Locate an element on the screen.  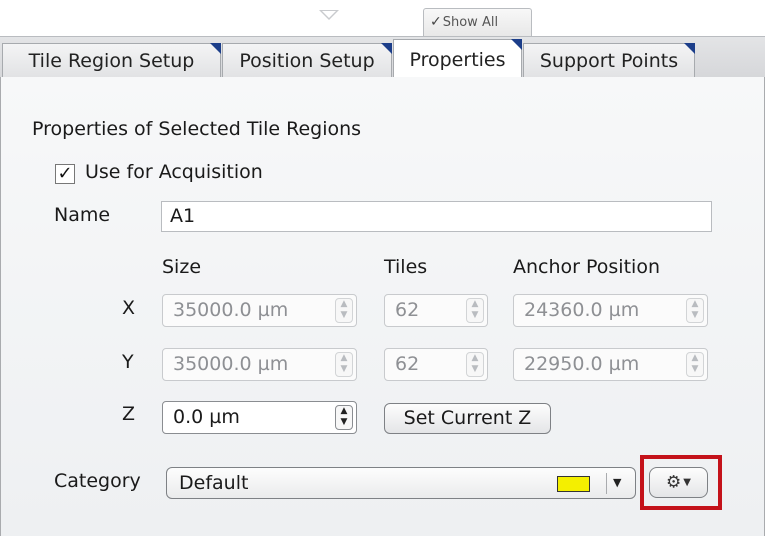
set-current-z-button: Set Current Z is located at coordinates (467, 418).